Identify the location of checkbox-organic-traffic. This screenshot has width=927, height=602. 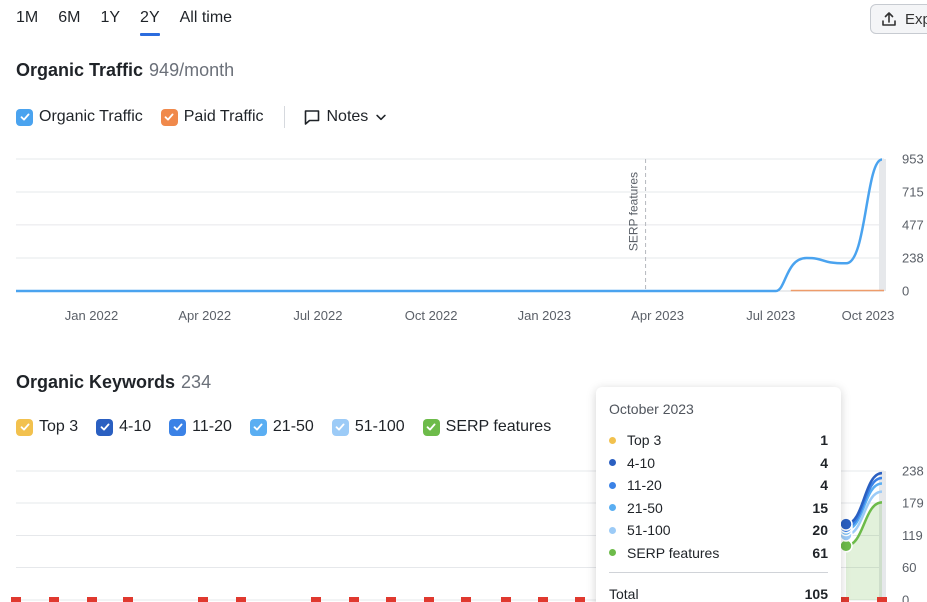
(24, 117).